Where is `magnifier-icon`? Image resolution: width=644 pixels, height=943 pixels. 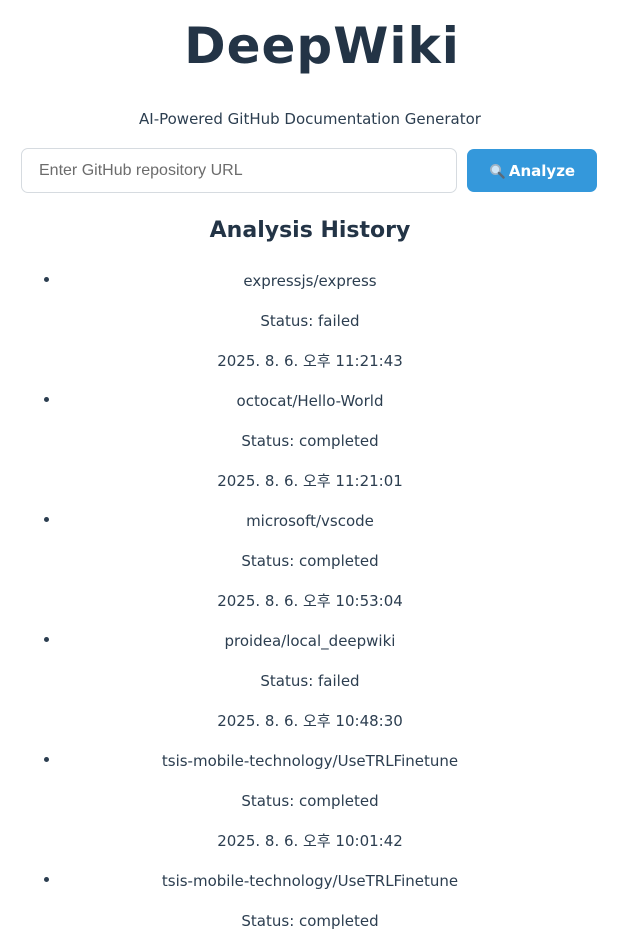 magnifier-icon is located at coordinates (497, 171).